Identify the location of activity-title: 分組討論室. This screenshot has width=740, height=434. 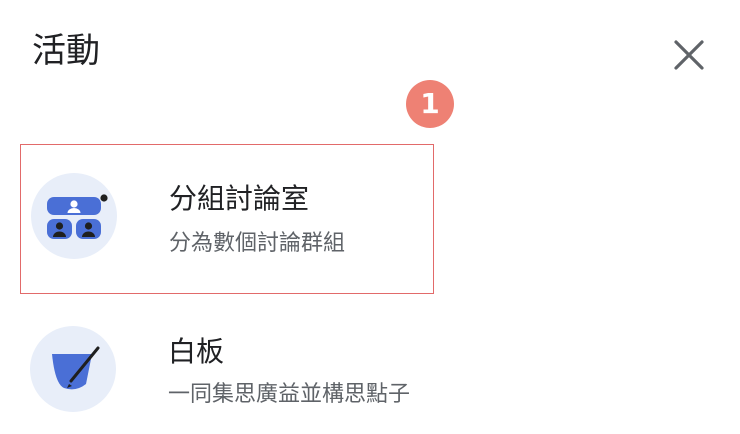
(239, 198).